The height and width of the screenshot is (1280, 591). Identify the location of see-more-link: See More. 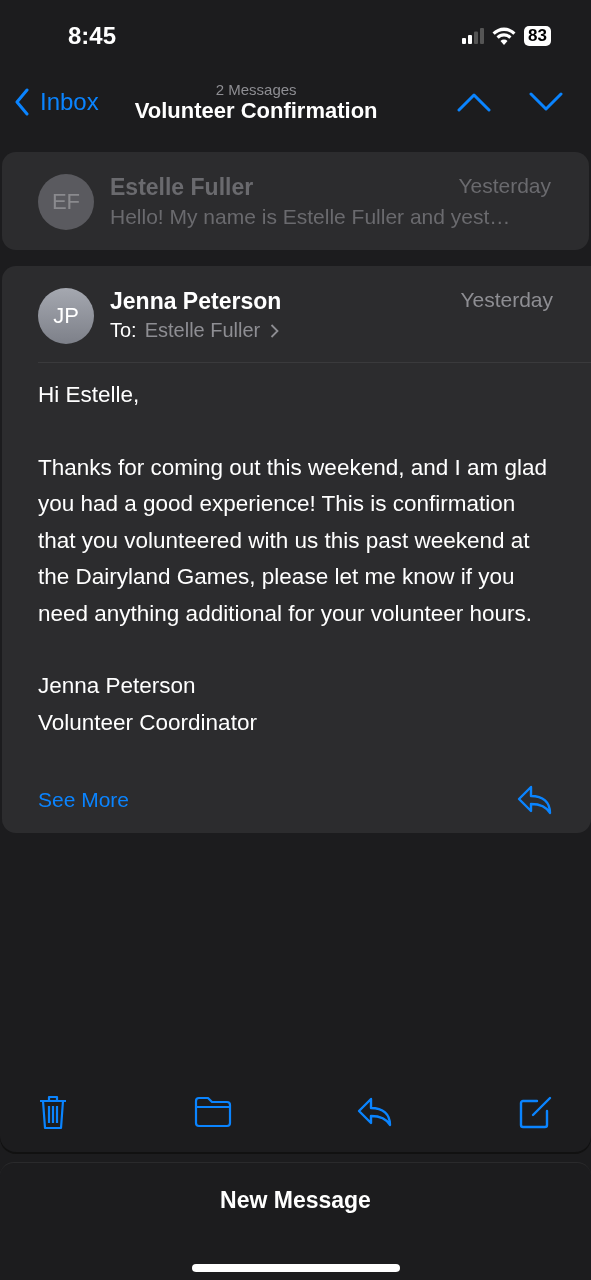
(84, 800).